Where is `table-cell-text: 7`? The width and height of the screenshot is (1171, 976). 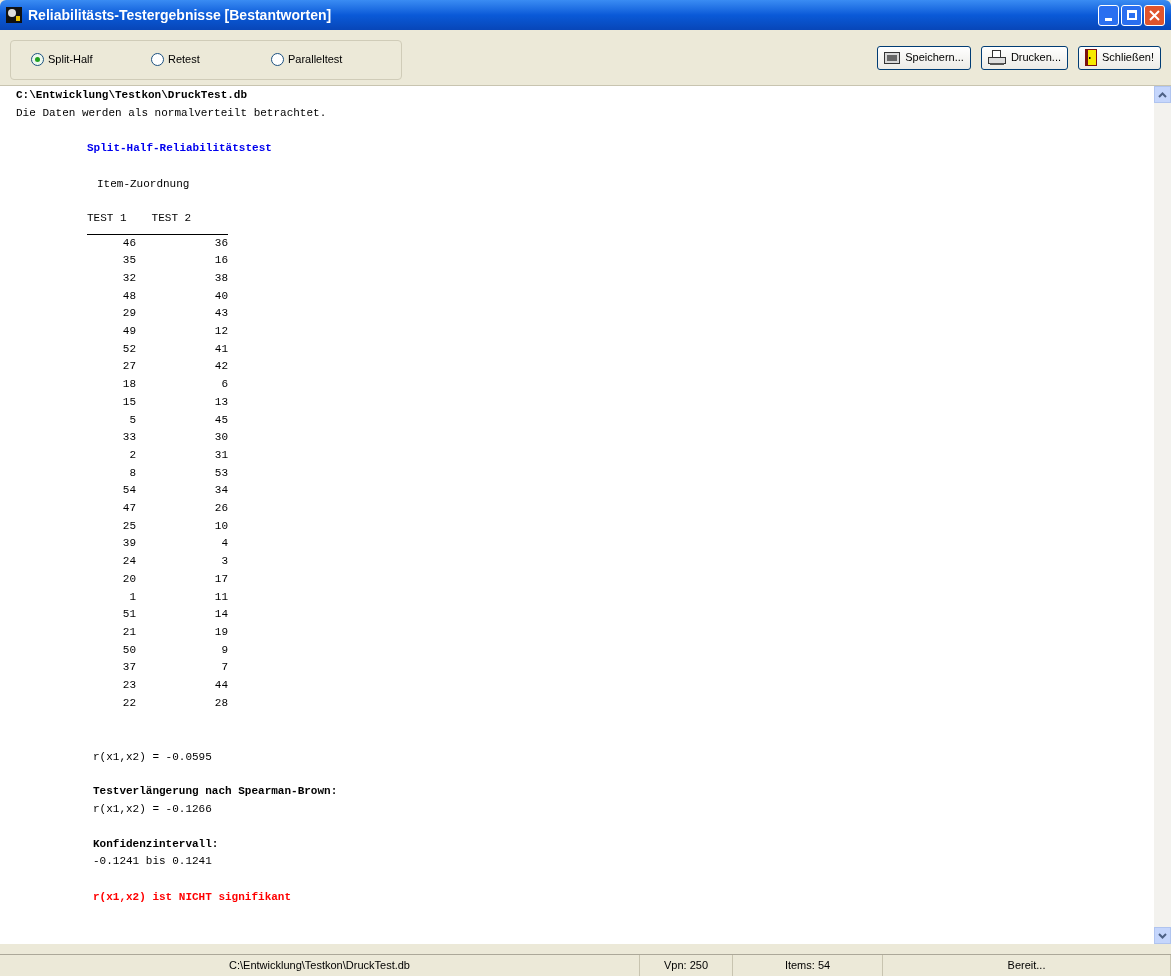 table-cell-text: 7 is located at coordinates (224, 668).